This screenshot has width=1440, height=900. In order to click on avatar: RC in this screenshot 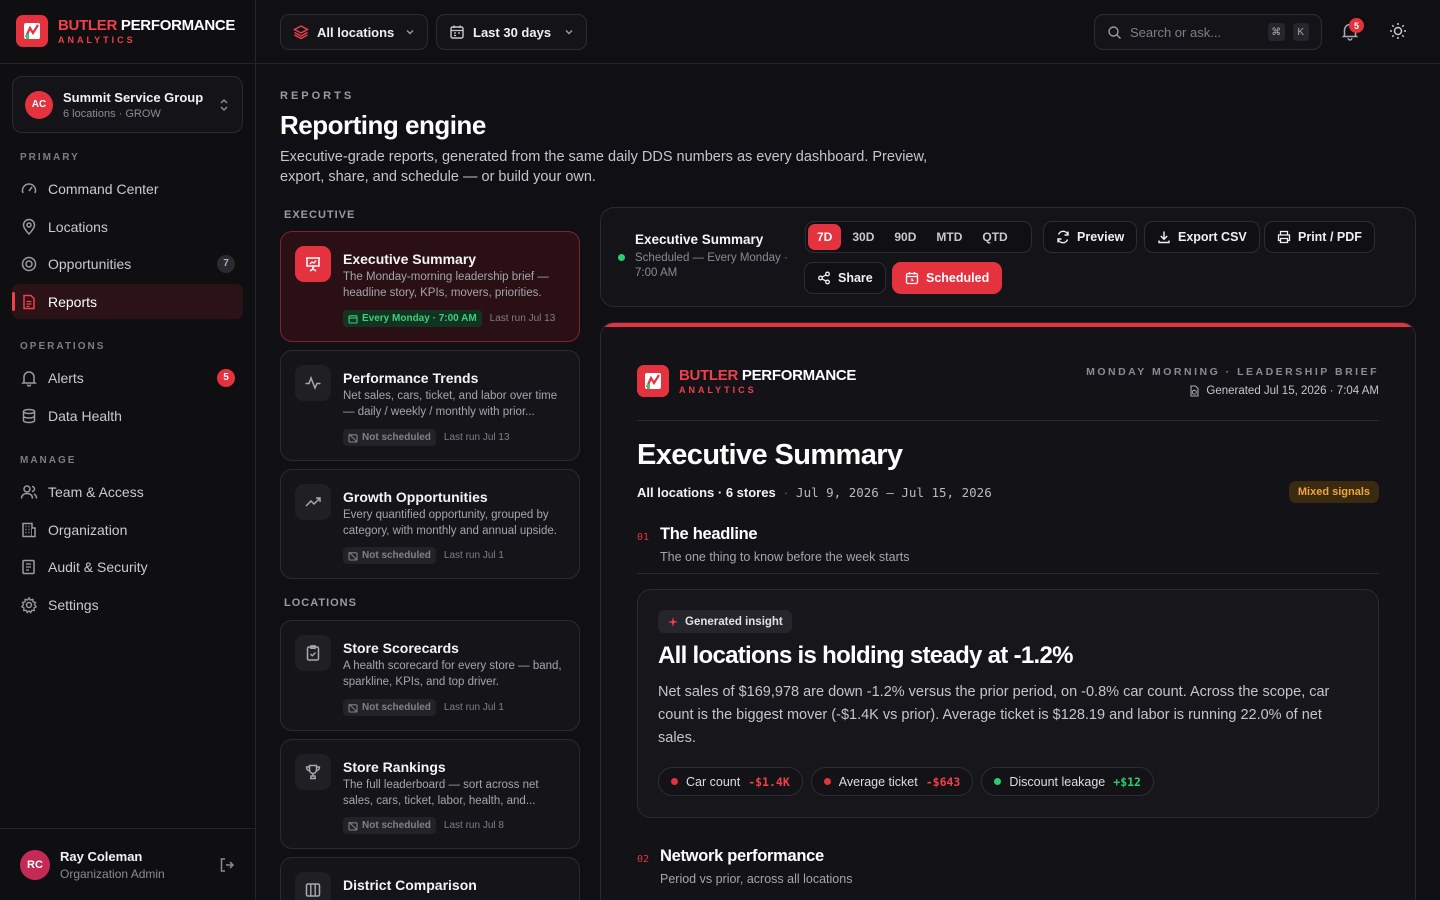, I will do `click(35, 864)`.